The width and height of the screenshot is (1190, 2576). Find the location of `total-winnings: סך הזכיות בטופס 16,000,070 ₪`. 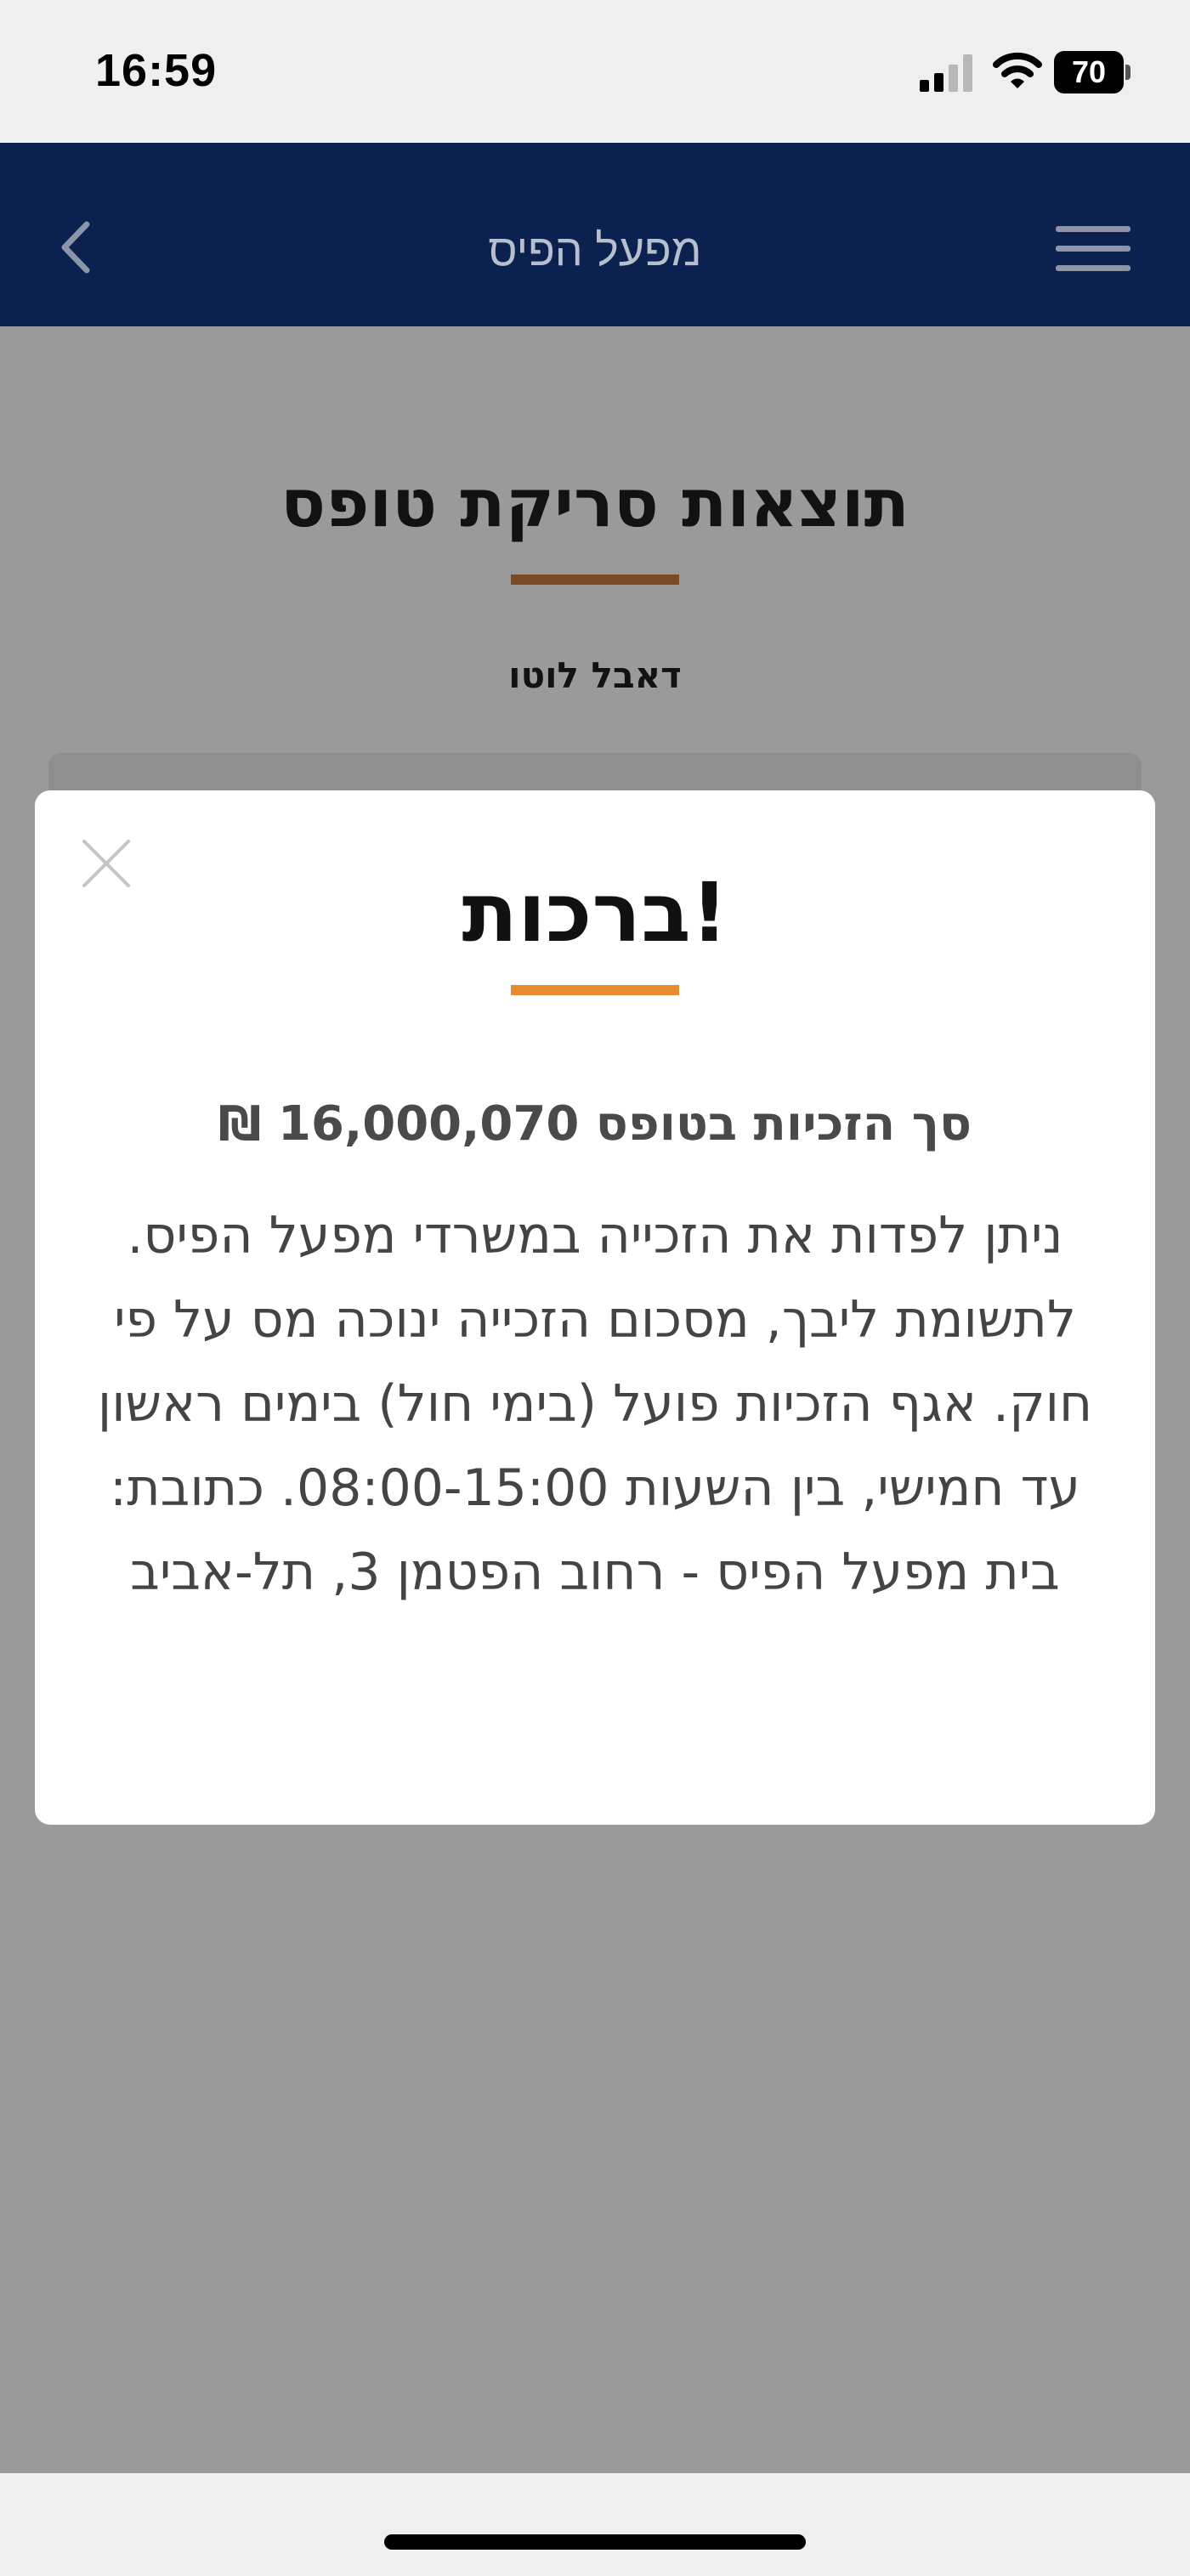

total-winnings: סך הזכיות בטופס 16,000,070 ₪ is located at coordinates (595, 1124).